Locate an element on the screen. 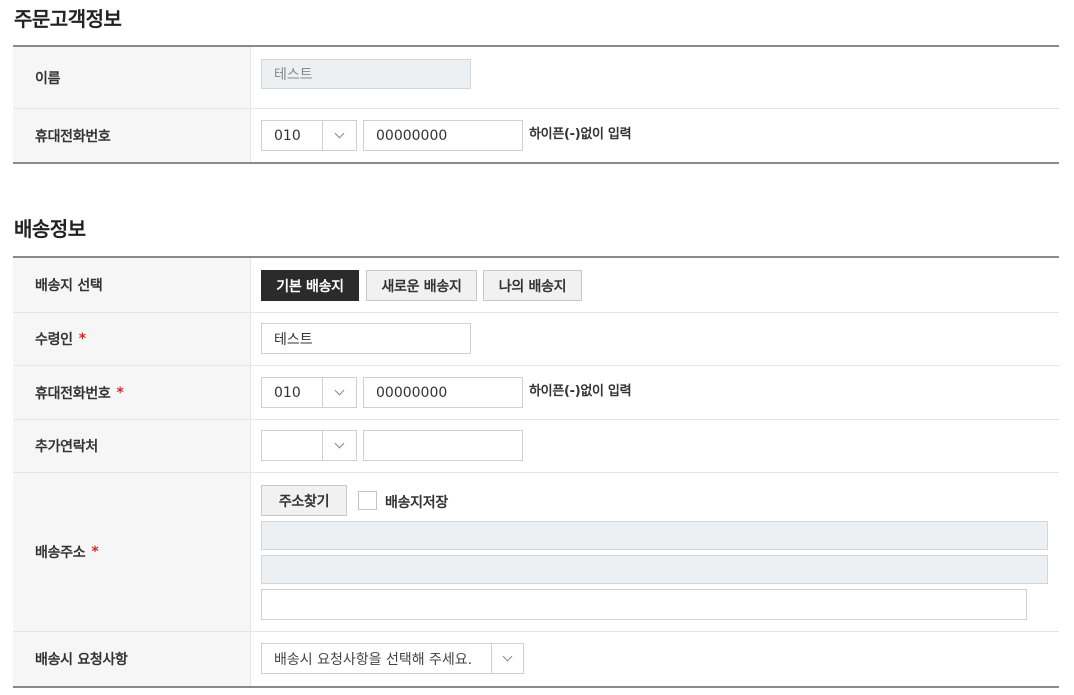 This screenshot has height=695, width=1074. customer-phone-number-input: 00000000 is located at coordinates (443, 135).